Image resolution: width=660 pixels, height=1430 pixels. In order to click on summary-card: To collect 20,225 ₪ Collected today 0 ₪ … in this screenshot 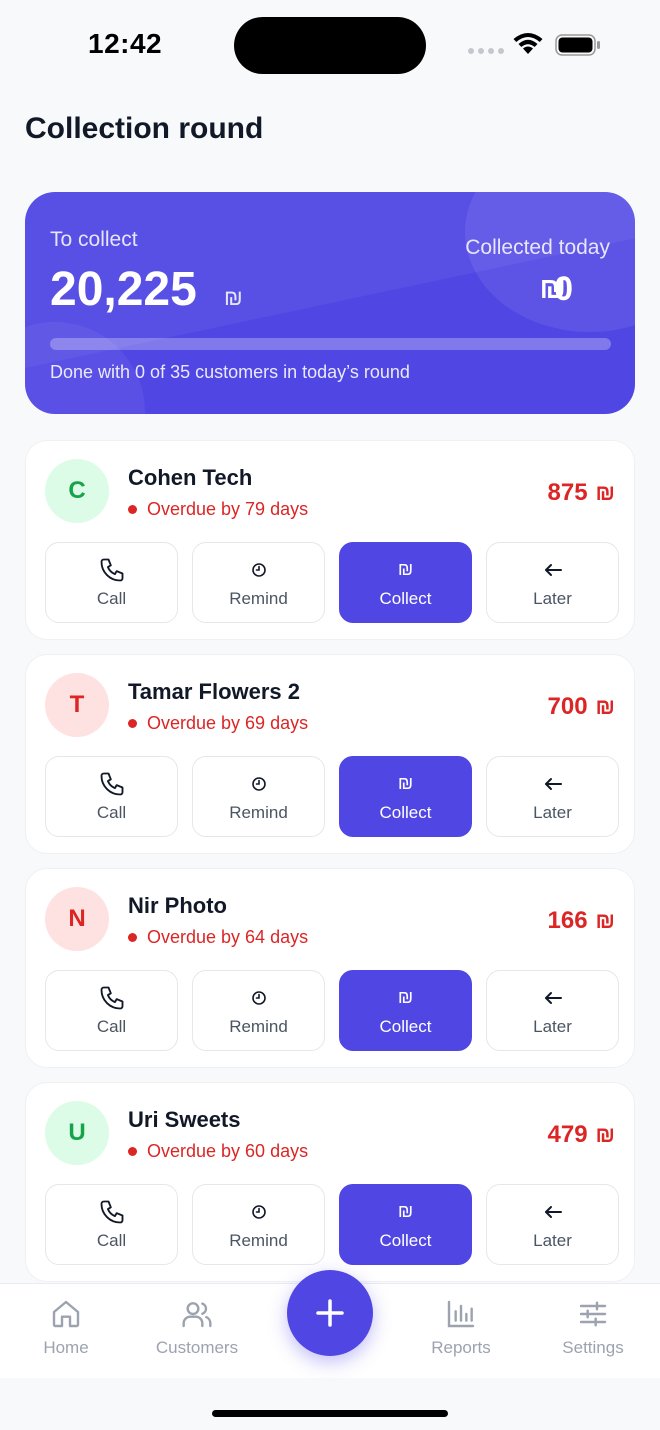, I will do `click(330, 303)`.